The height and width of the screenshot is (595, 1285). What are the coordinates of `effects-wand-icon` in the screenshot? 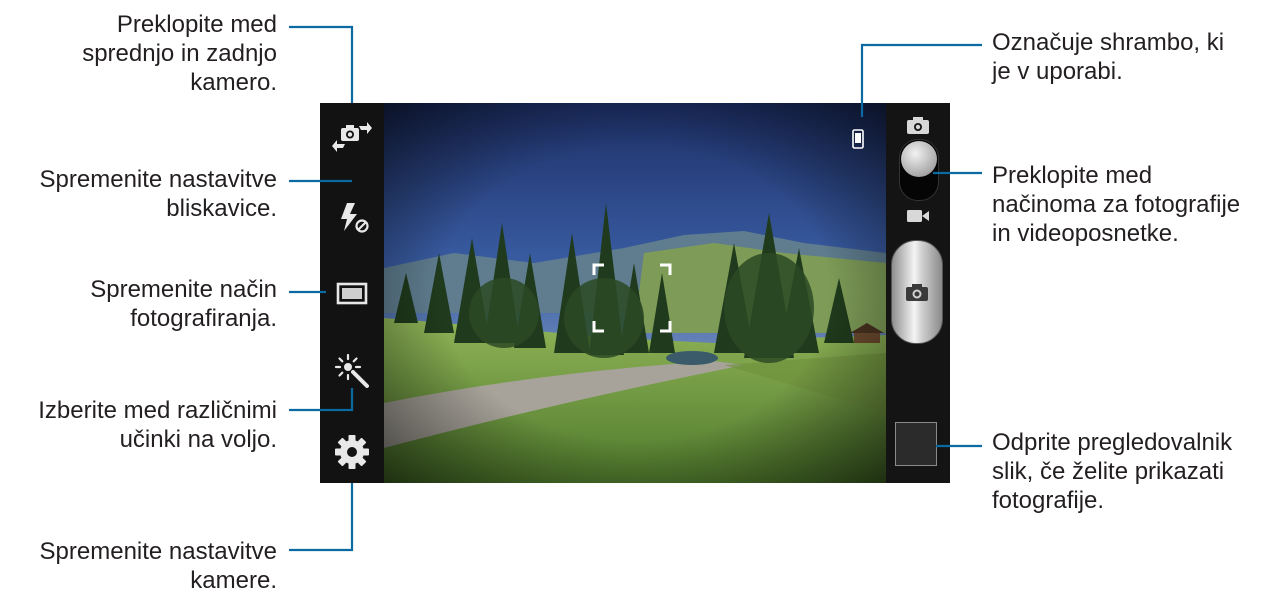 It's located at (351, 370).